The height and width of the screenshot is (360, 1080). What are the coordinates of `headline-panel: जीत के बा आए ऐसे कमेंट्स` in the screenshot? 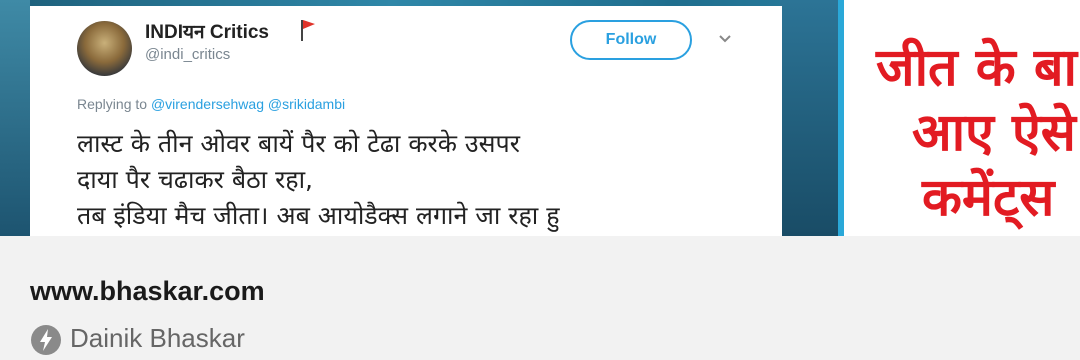 It's located at (959, 118).